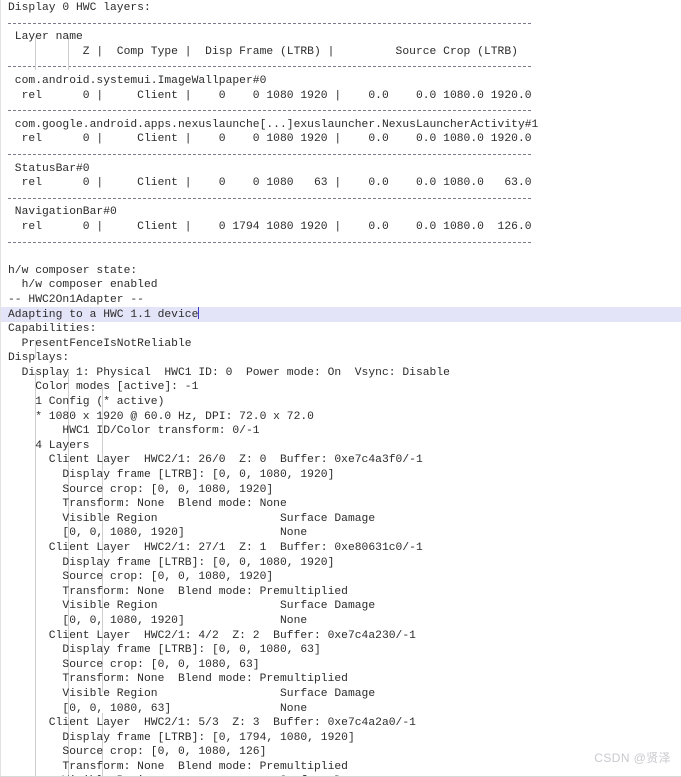  Describe the element at coordinates (100, 343) in the screenshot. I see `log-line-text: PresentFenceIsNotReliable` at that location.